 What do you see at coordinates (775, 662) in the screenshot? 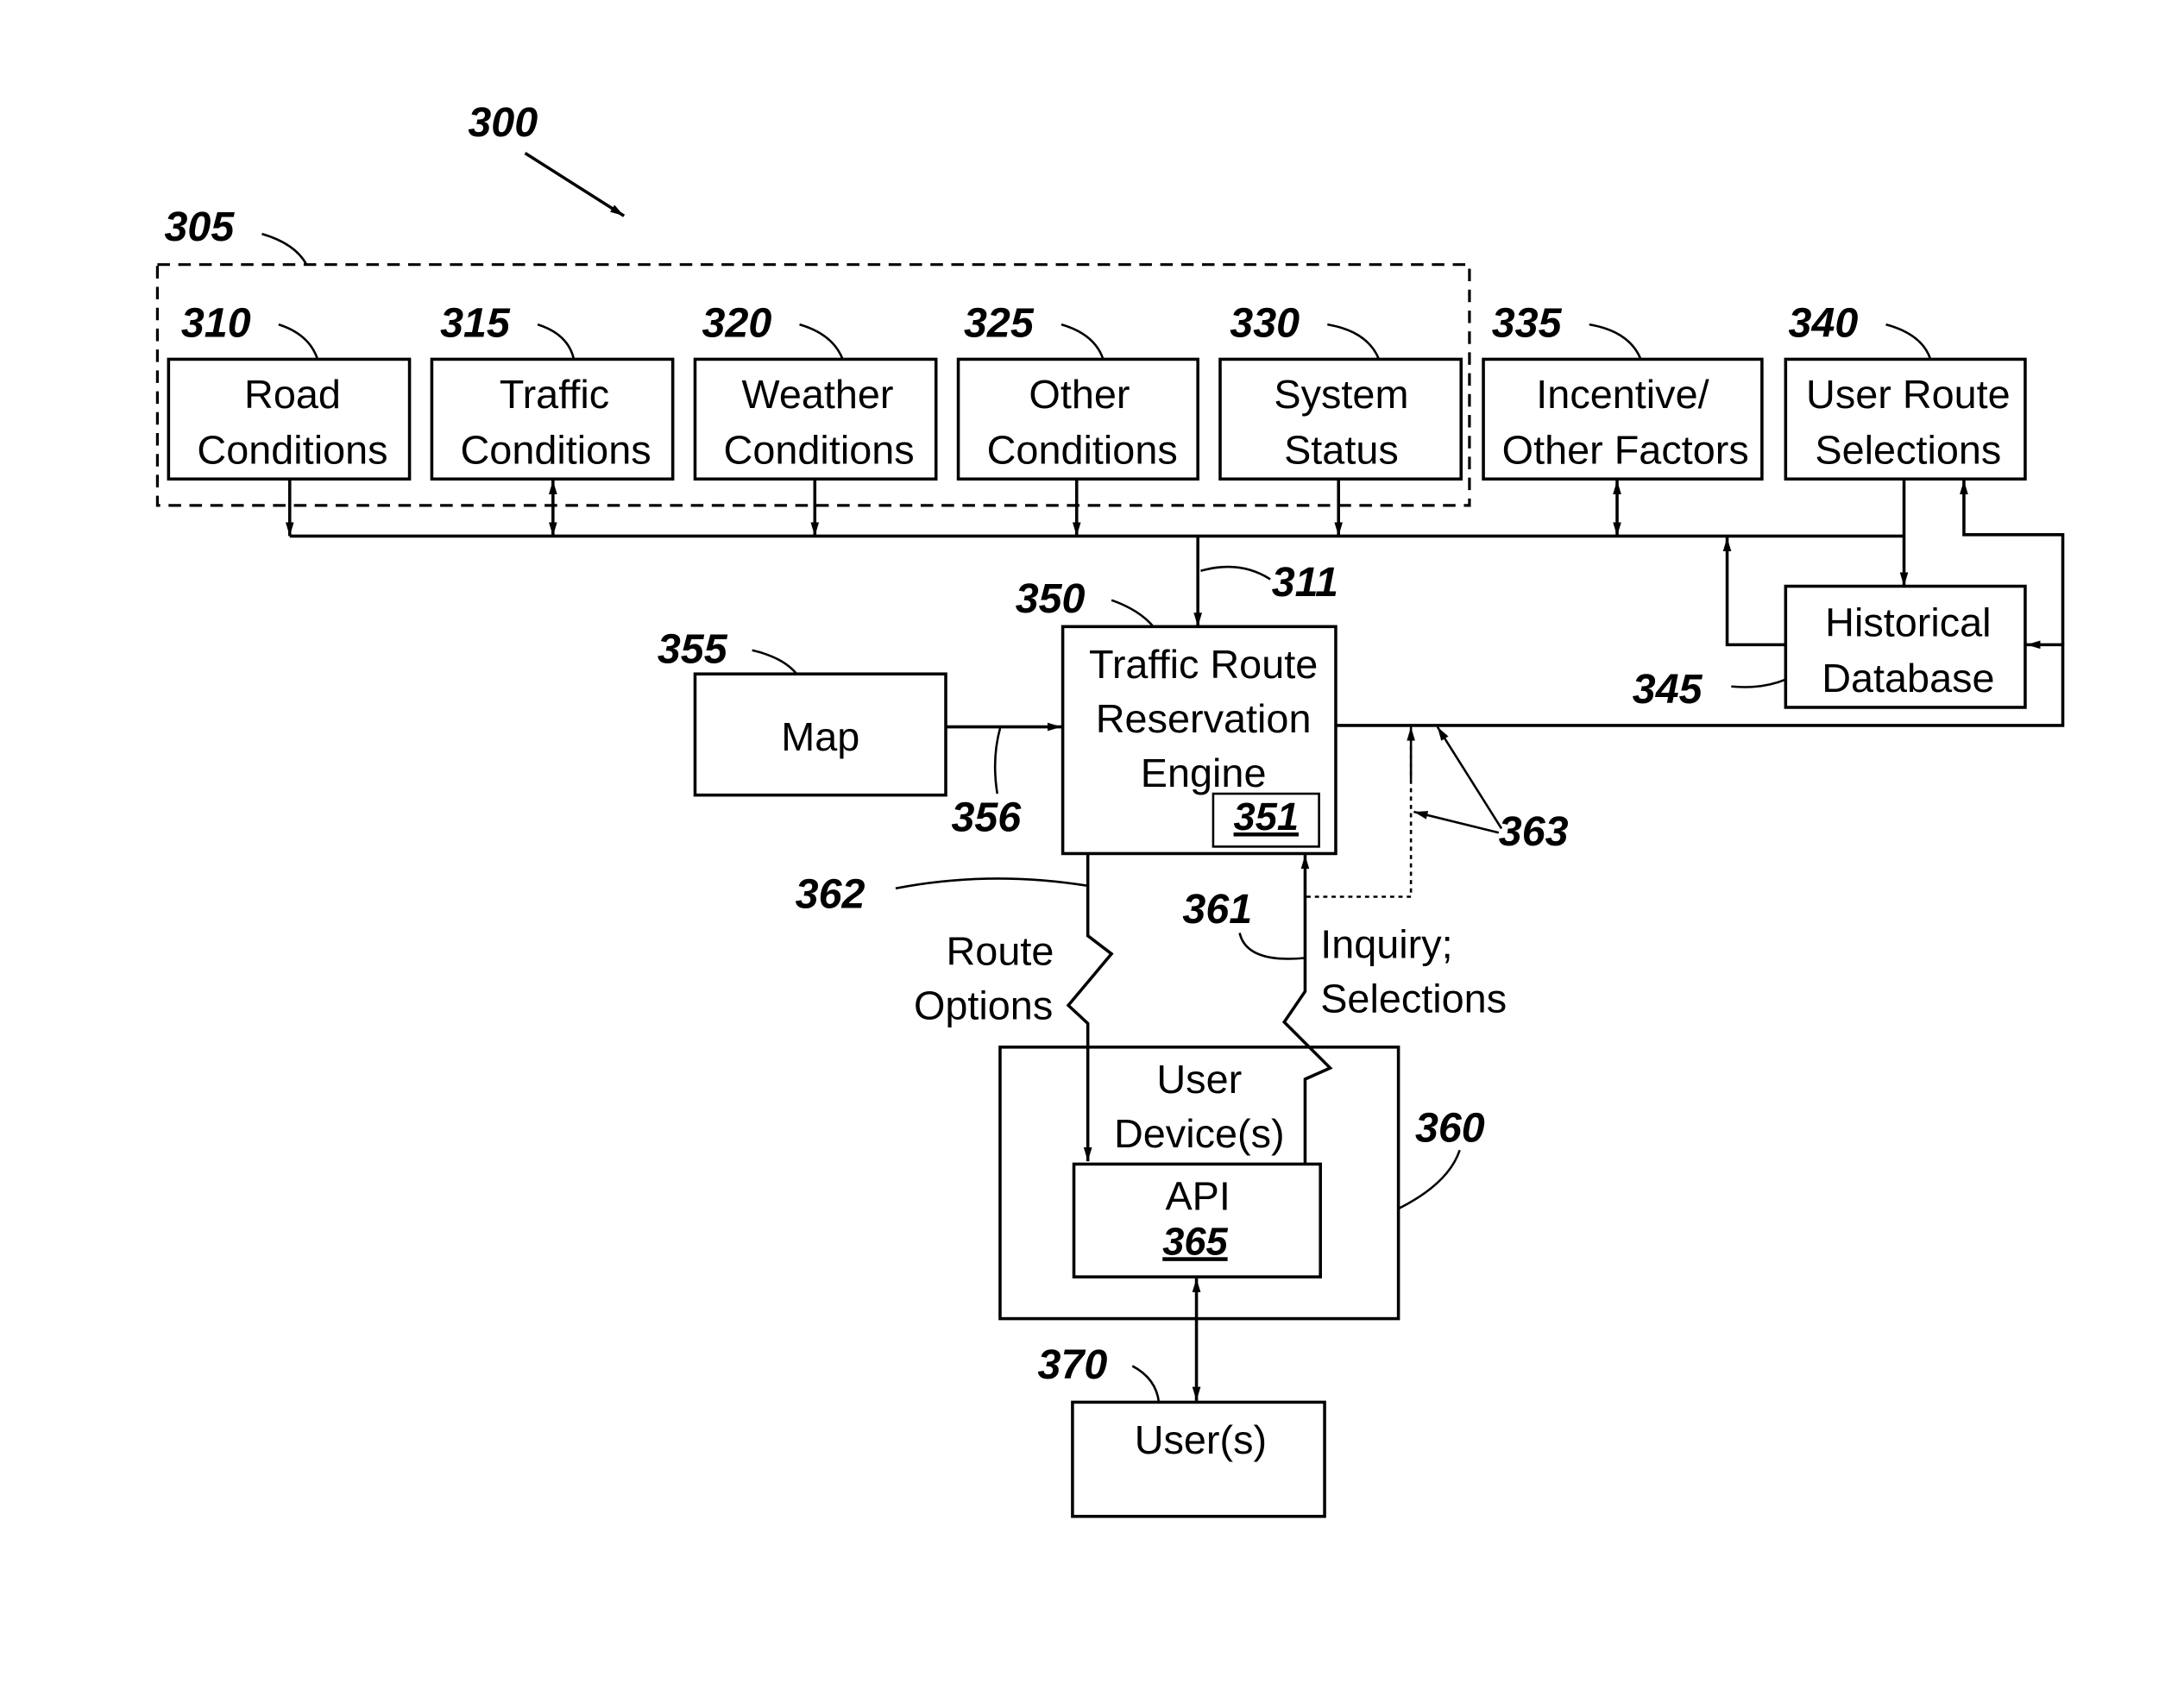
I see `map-ref-leader` at bounding box center [775, 662].